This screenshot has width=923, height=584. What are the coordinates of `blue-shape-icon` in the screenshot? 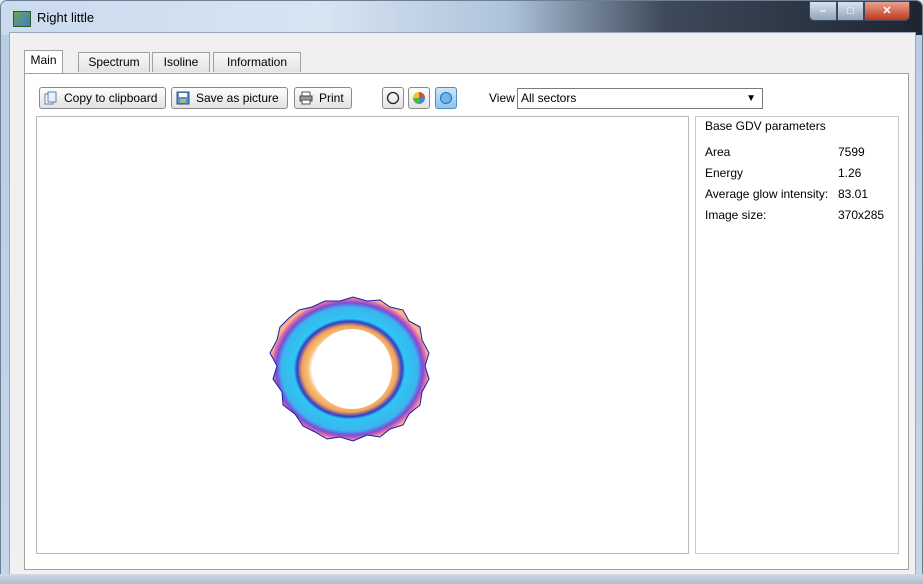 It's located at (446, 98).